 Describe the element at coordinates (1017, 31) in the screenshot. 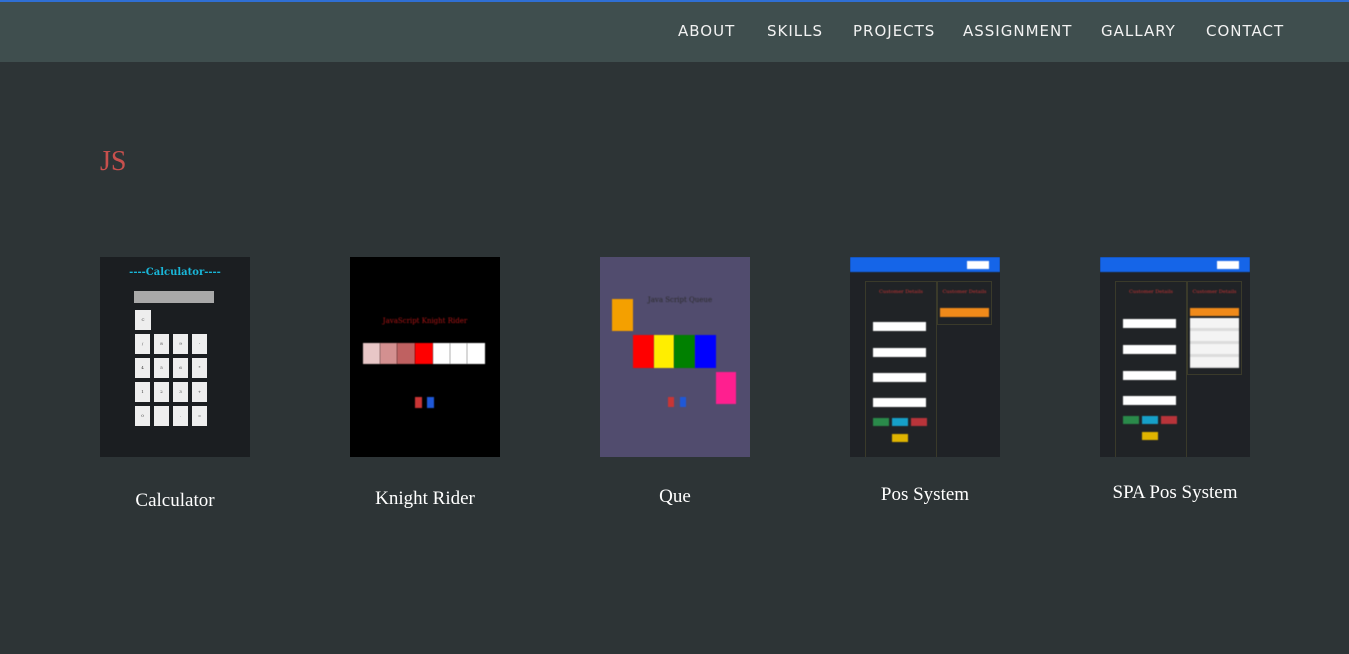

I see `nav-assignment: ASSIGNMENT` at that location.